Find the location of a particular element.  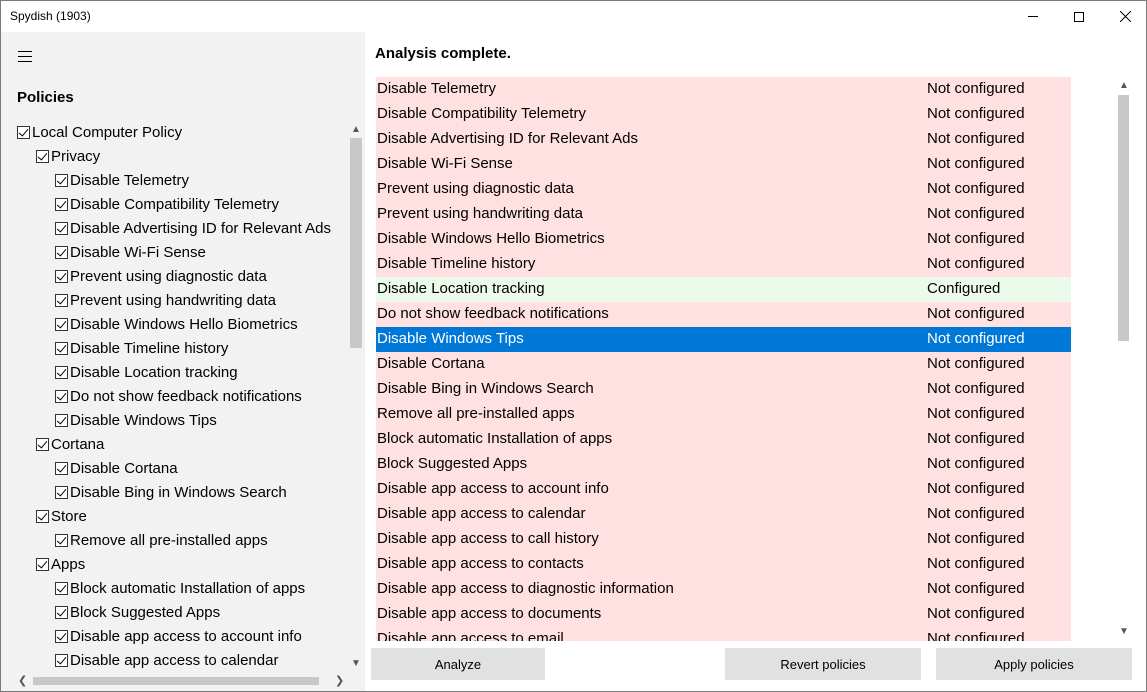

tree-item-label: Disable Windows Hello Biometrics is located at coordinates (184, 324).